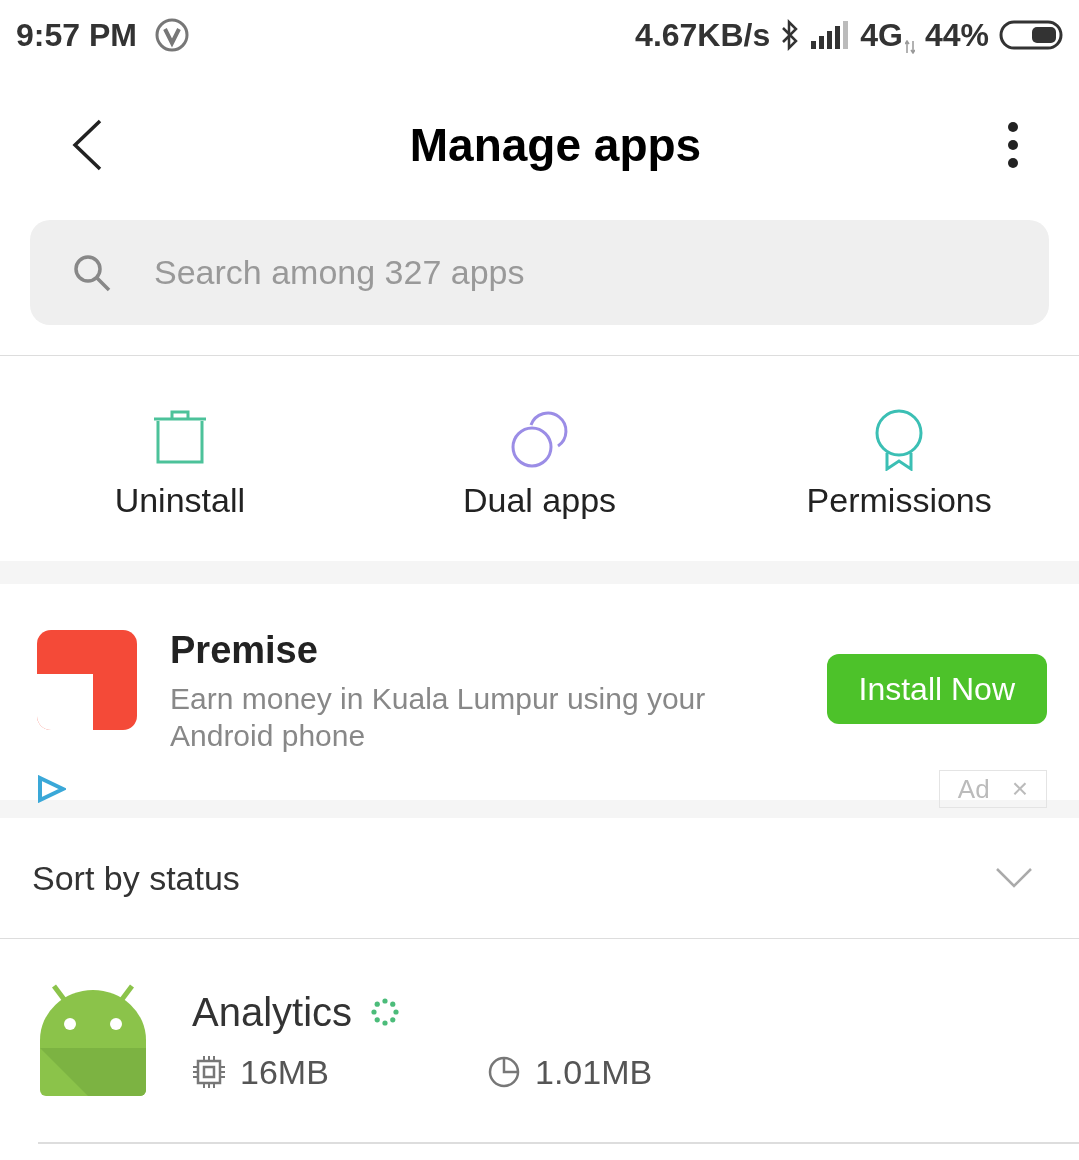 Image resolution: width=1079 pixels, height=1160 pixels. I want to click on search-icon, so click(92, 273).